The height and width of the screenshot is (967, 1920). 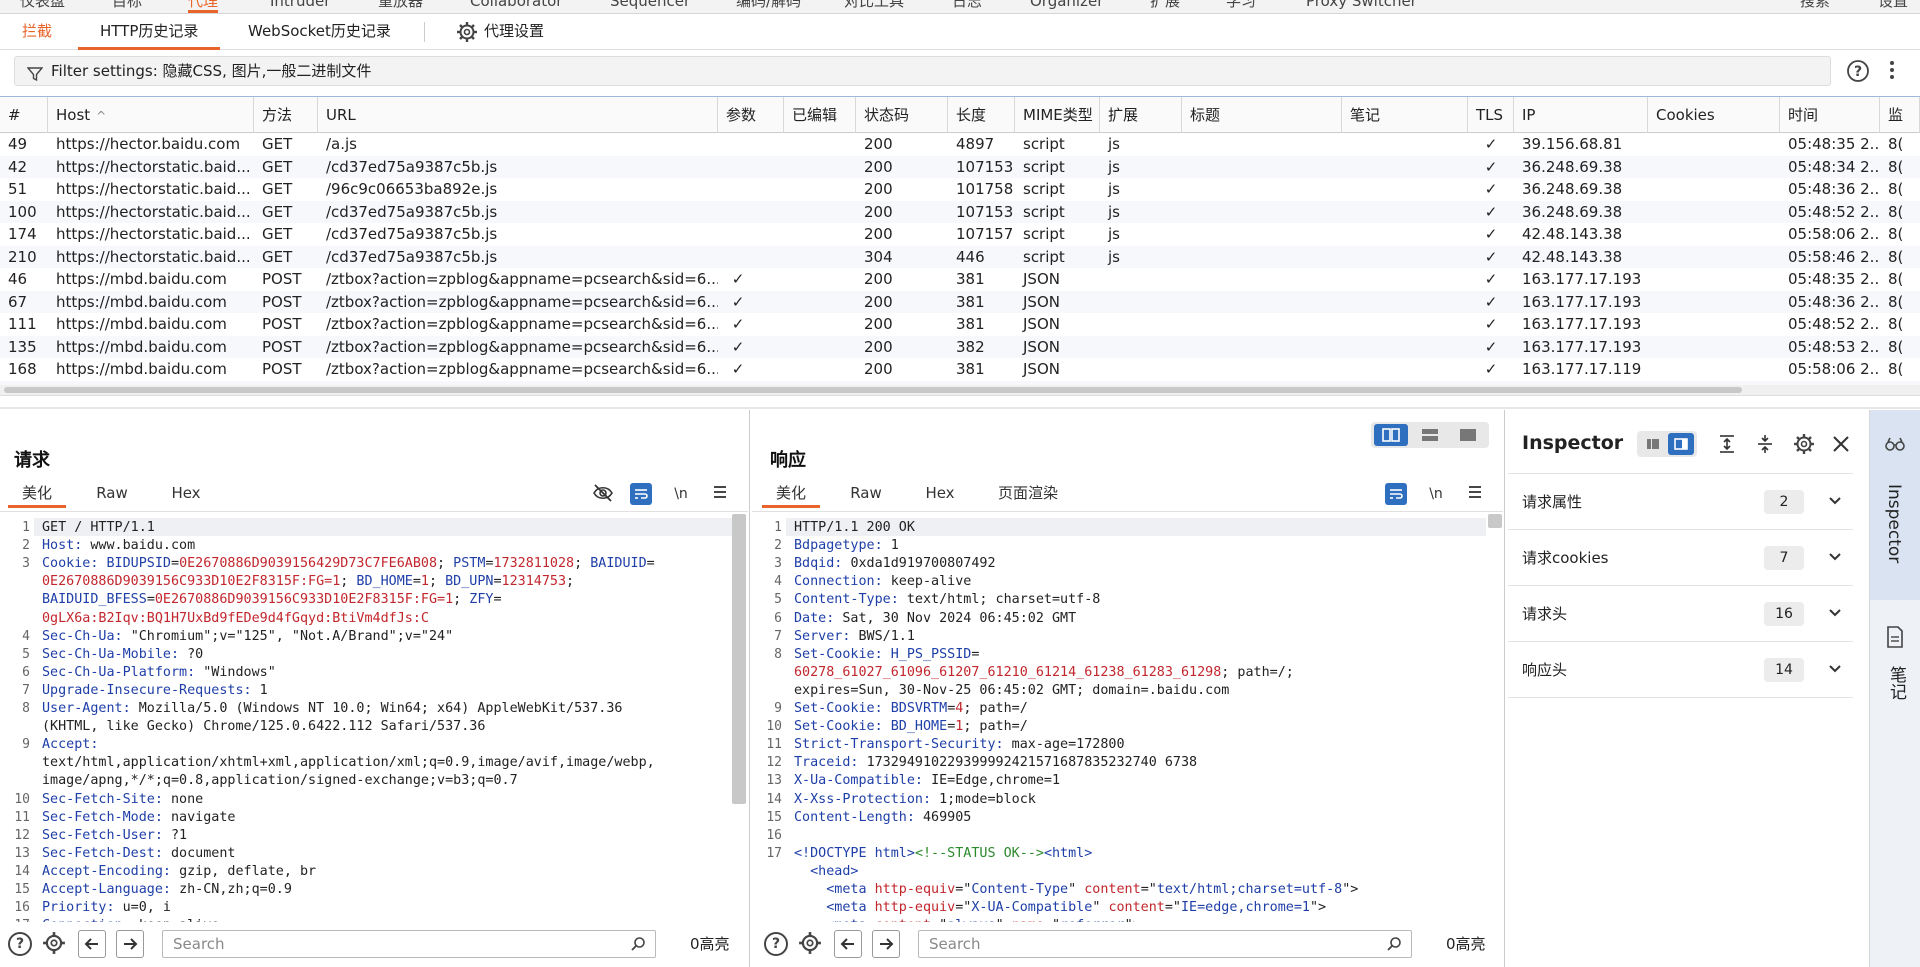 What do you see at coordinates (981, 115) in the screenshot?
I see `column-header-length: 长度` at bounding box center [981, 115].